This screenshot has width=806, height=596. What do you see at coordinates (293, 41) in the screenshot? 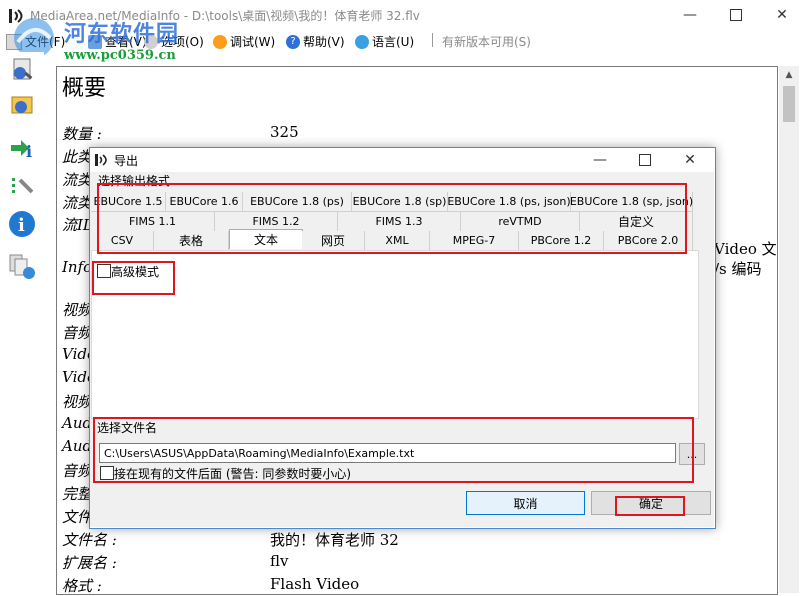
I see `help-icon: ?` at bounding box center [293, 41].